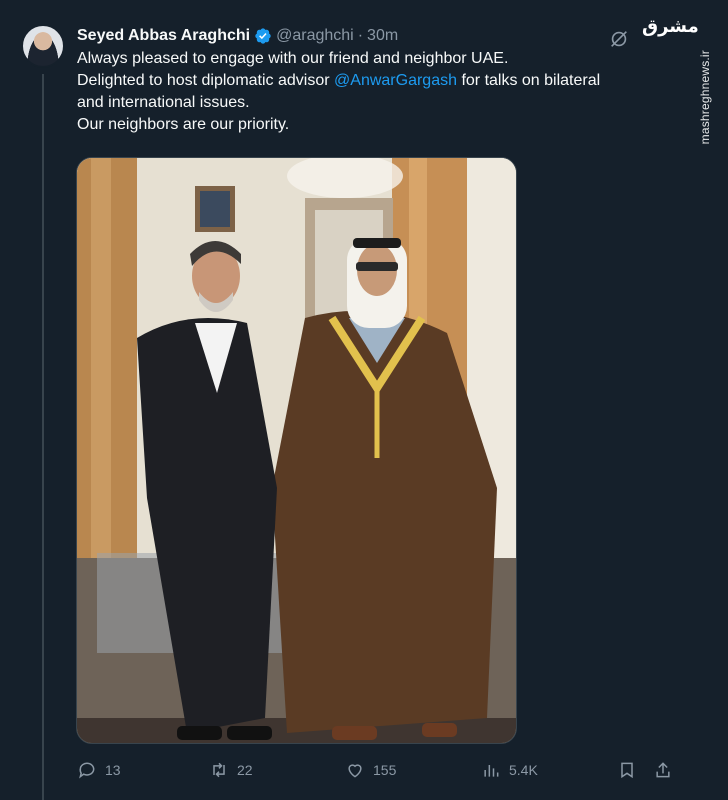 This screenshot has height=800, width=728. What do you see at coordinates (619, 39) in the screenshot?
I see `grok-icon` at bounding box center [619, 39].